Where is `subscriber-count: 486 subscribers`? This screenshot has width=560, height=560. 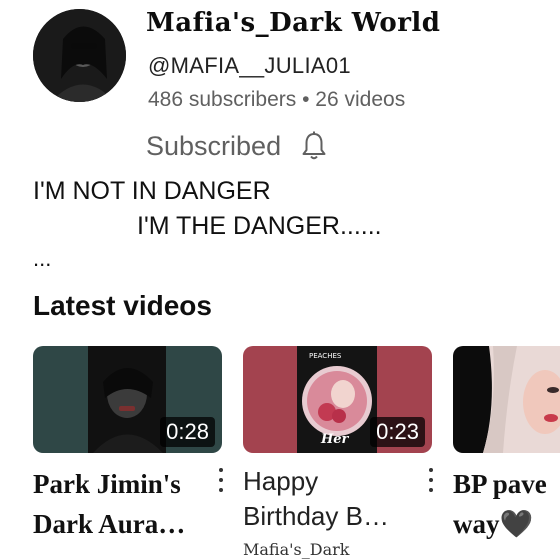
subscriber-count: 486 subscribers is located at coordinates (222, 99).